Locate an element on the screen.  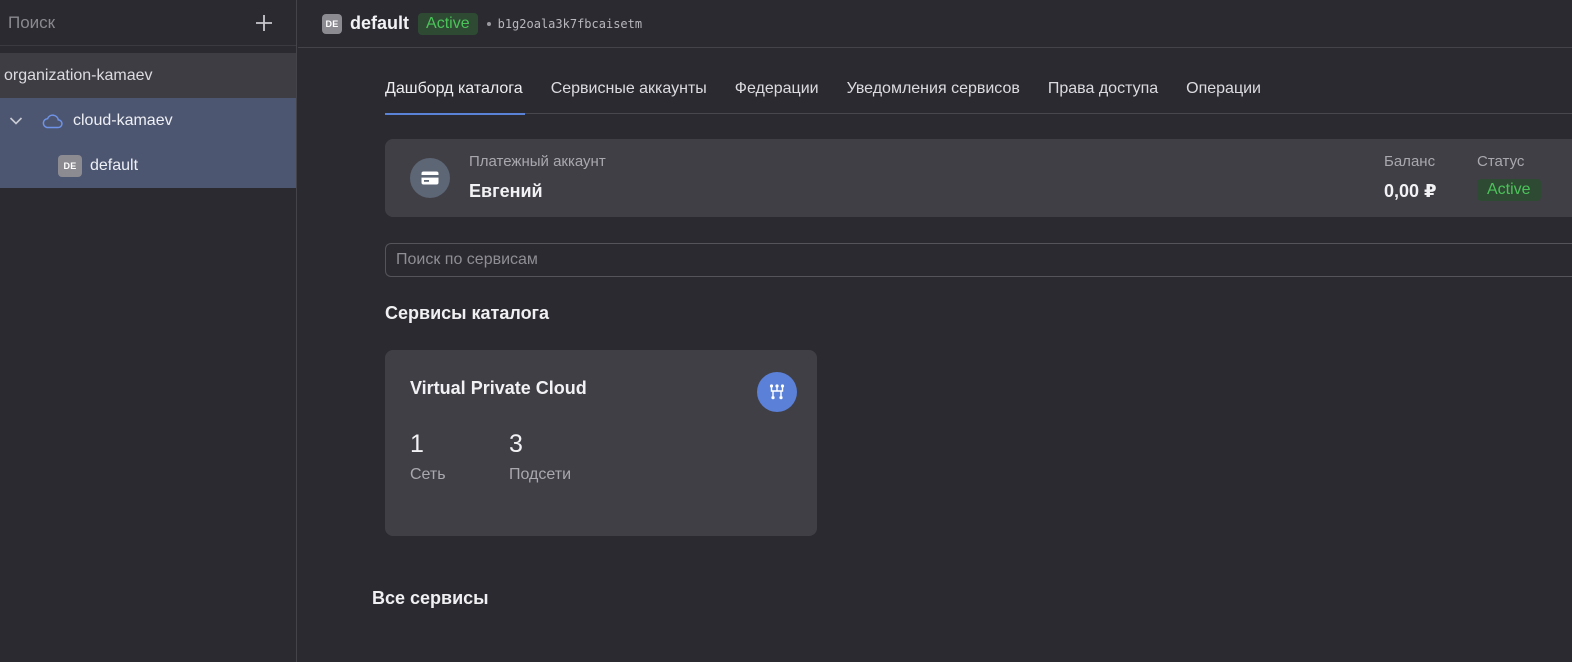
status-caption: Статус is located at coordinates (1501, 161).